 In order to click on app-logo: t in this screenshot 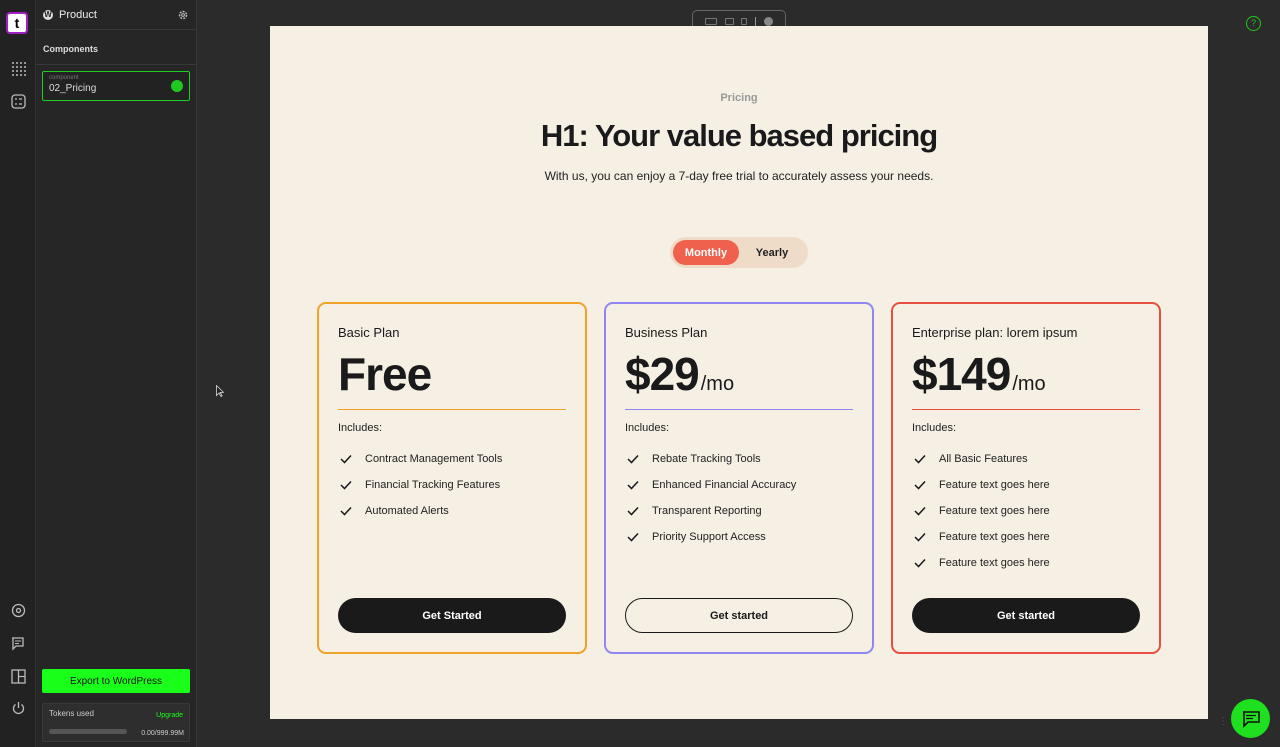, I will do `click(17, 23)`.